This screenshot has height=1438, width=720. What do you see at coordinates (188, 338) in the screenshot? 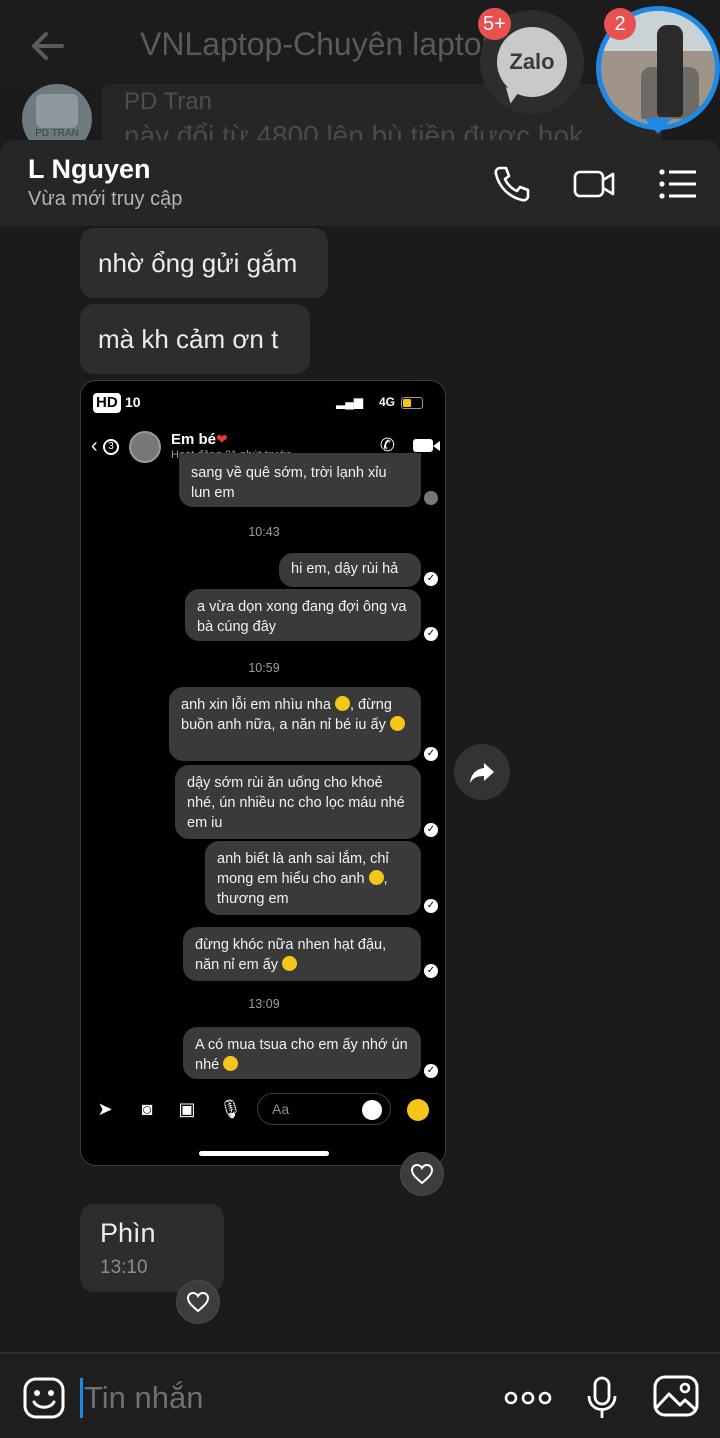
I see `message-text: mà kh cảm ơn t` at bounding box center [188, 338].